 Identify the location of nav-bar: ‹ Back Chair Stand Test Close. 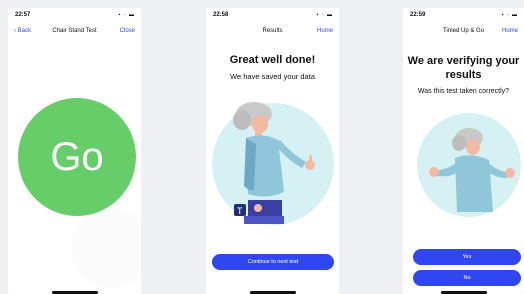
(74, 31).